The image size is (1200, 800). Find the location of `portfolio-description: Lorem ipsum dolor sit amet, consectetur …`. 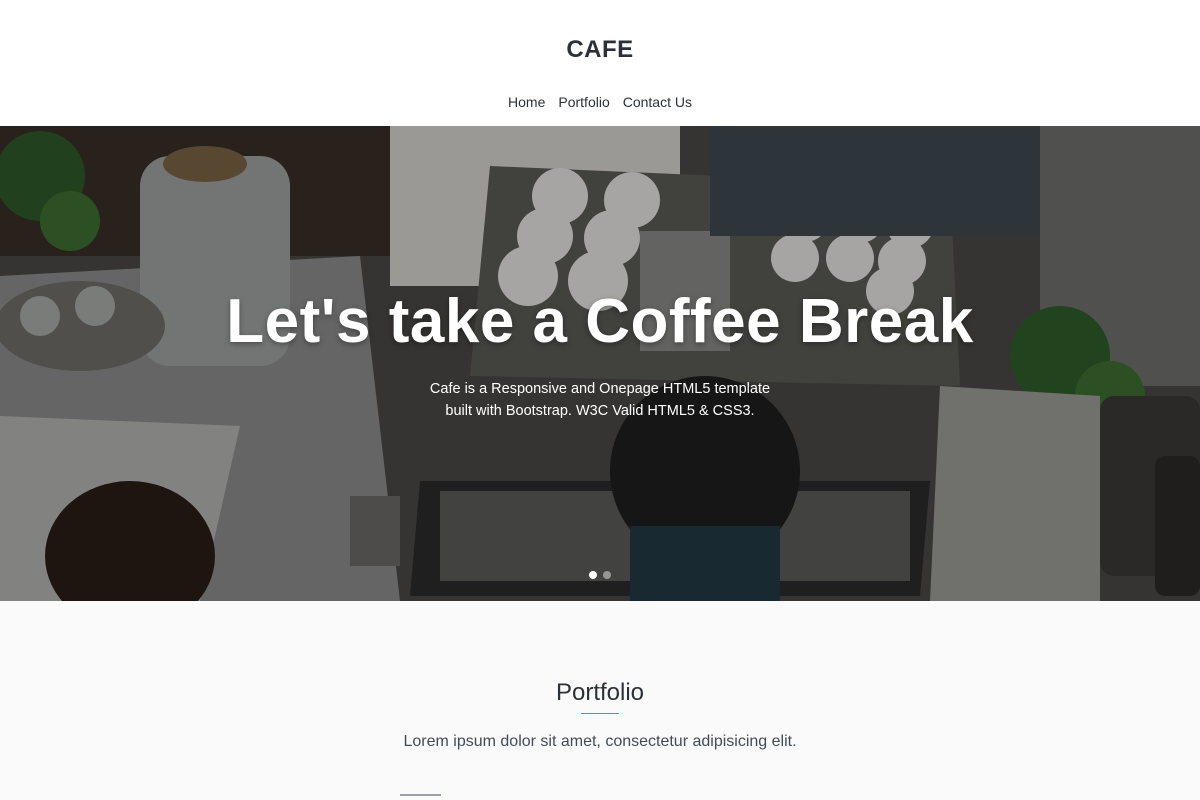

portfolio-description: Lorem ipsum dolor sit amet, consectetur … is located at coordinates (600, 741).